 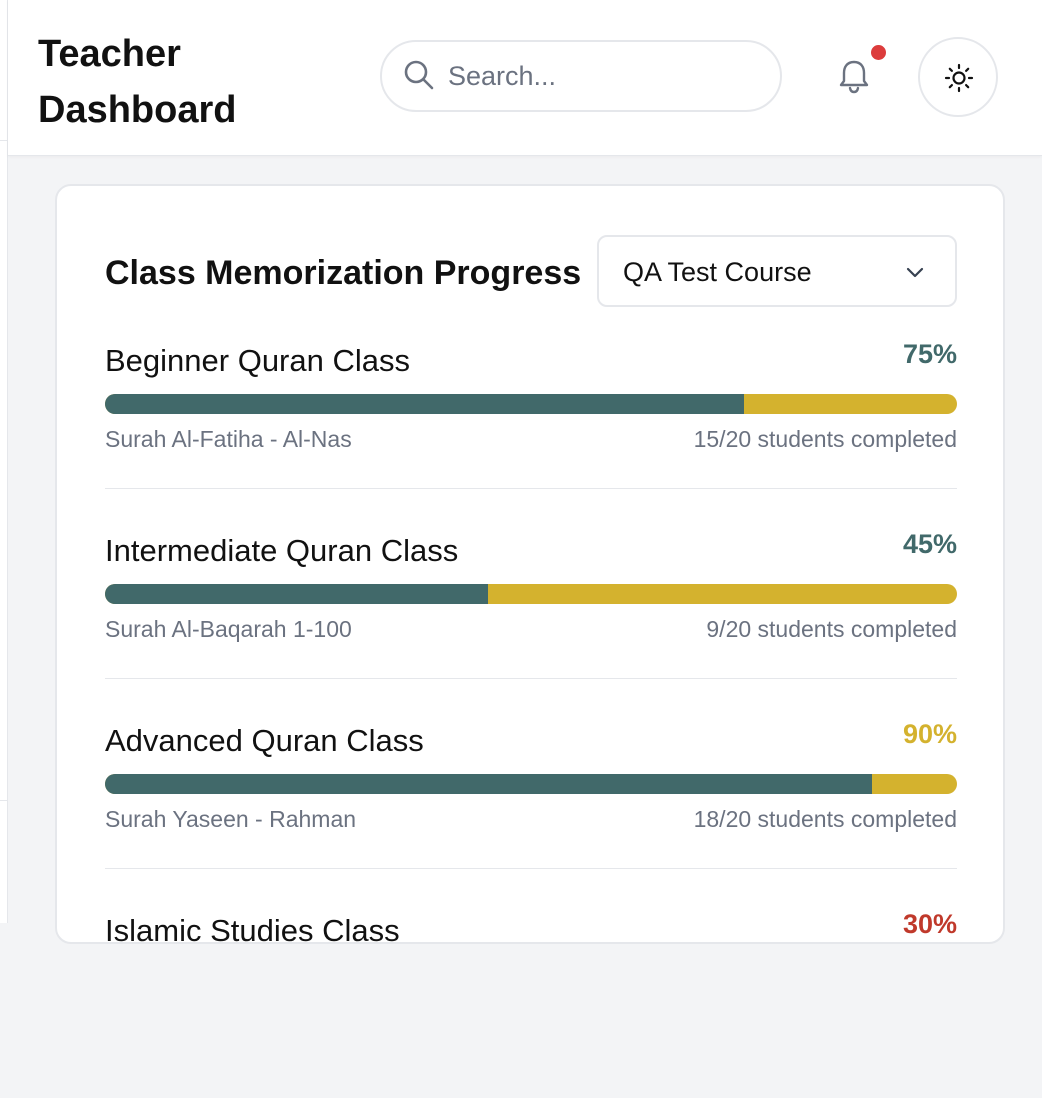 I want to click on search-input, so click(x=601, y=76).